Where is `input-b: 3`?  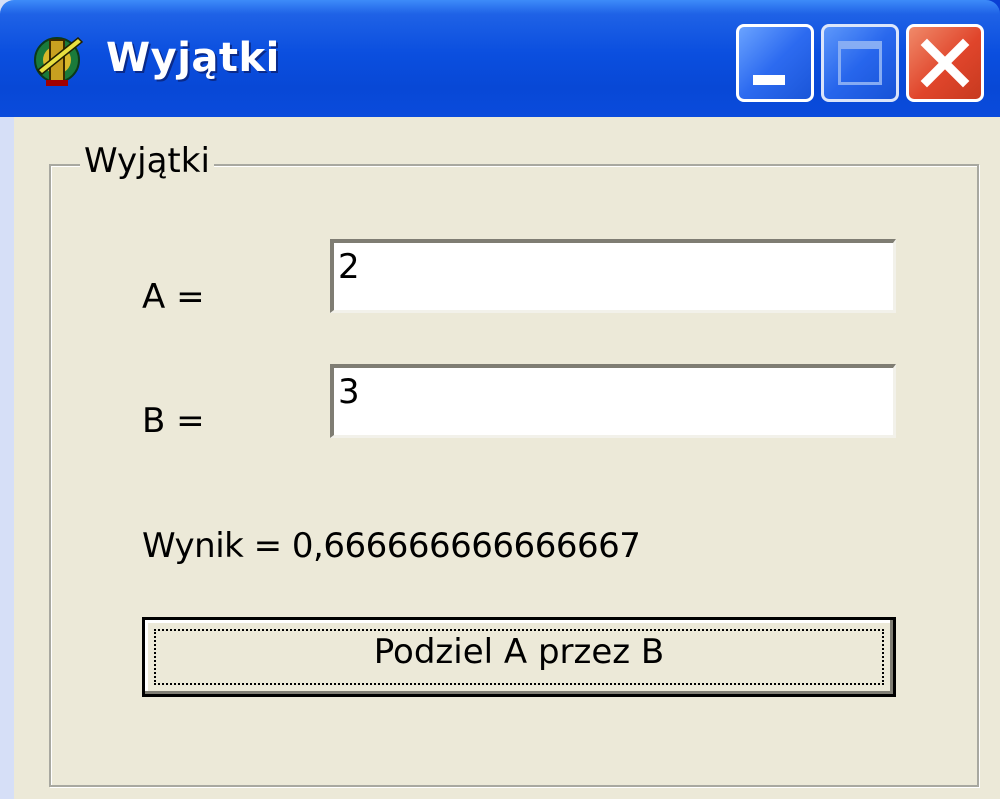 input-b: 3 is located at coordinates (613, 401).